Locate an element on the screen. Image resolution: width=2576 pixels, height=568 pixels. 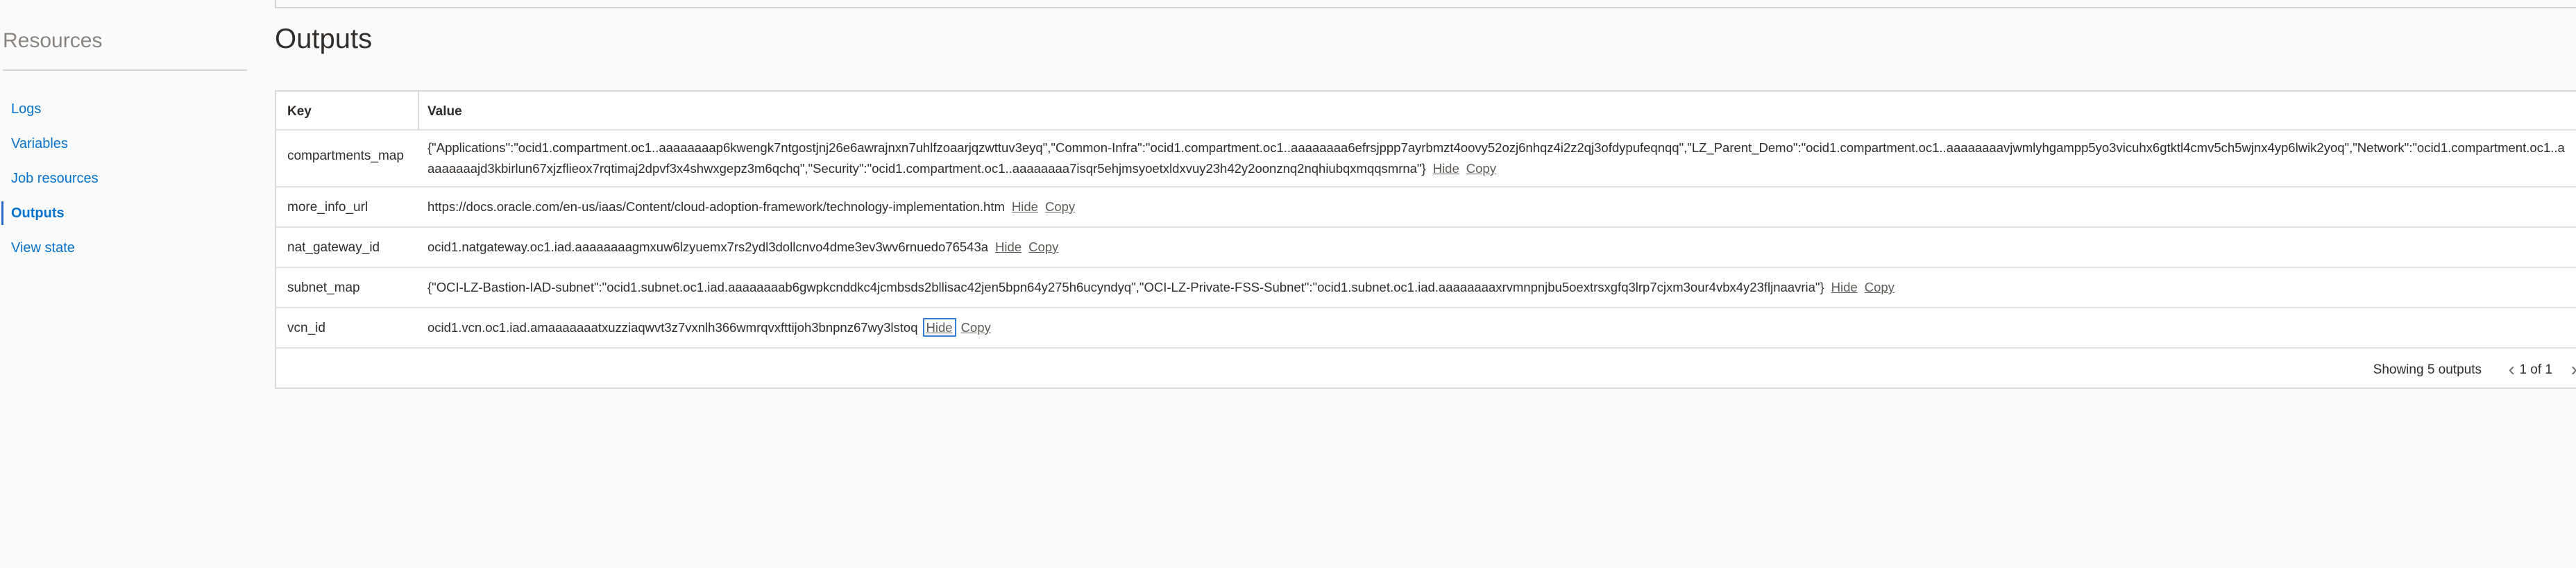
sidebar-item-view-state: View state is located at coordinates (124, 248).